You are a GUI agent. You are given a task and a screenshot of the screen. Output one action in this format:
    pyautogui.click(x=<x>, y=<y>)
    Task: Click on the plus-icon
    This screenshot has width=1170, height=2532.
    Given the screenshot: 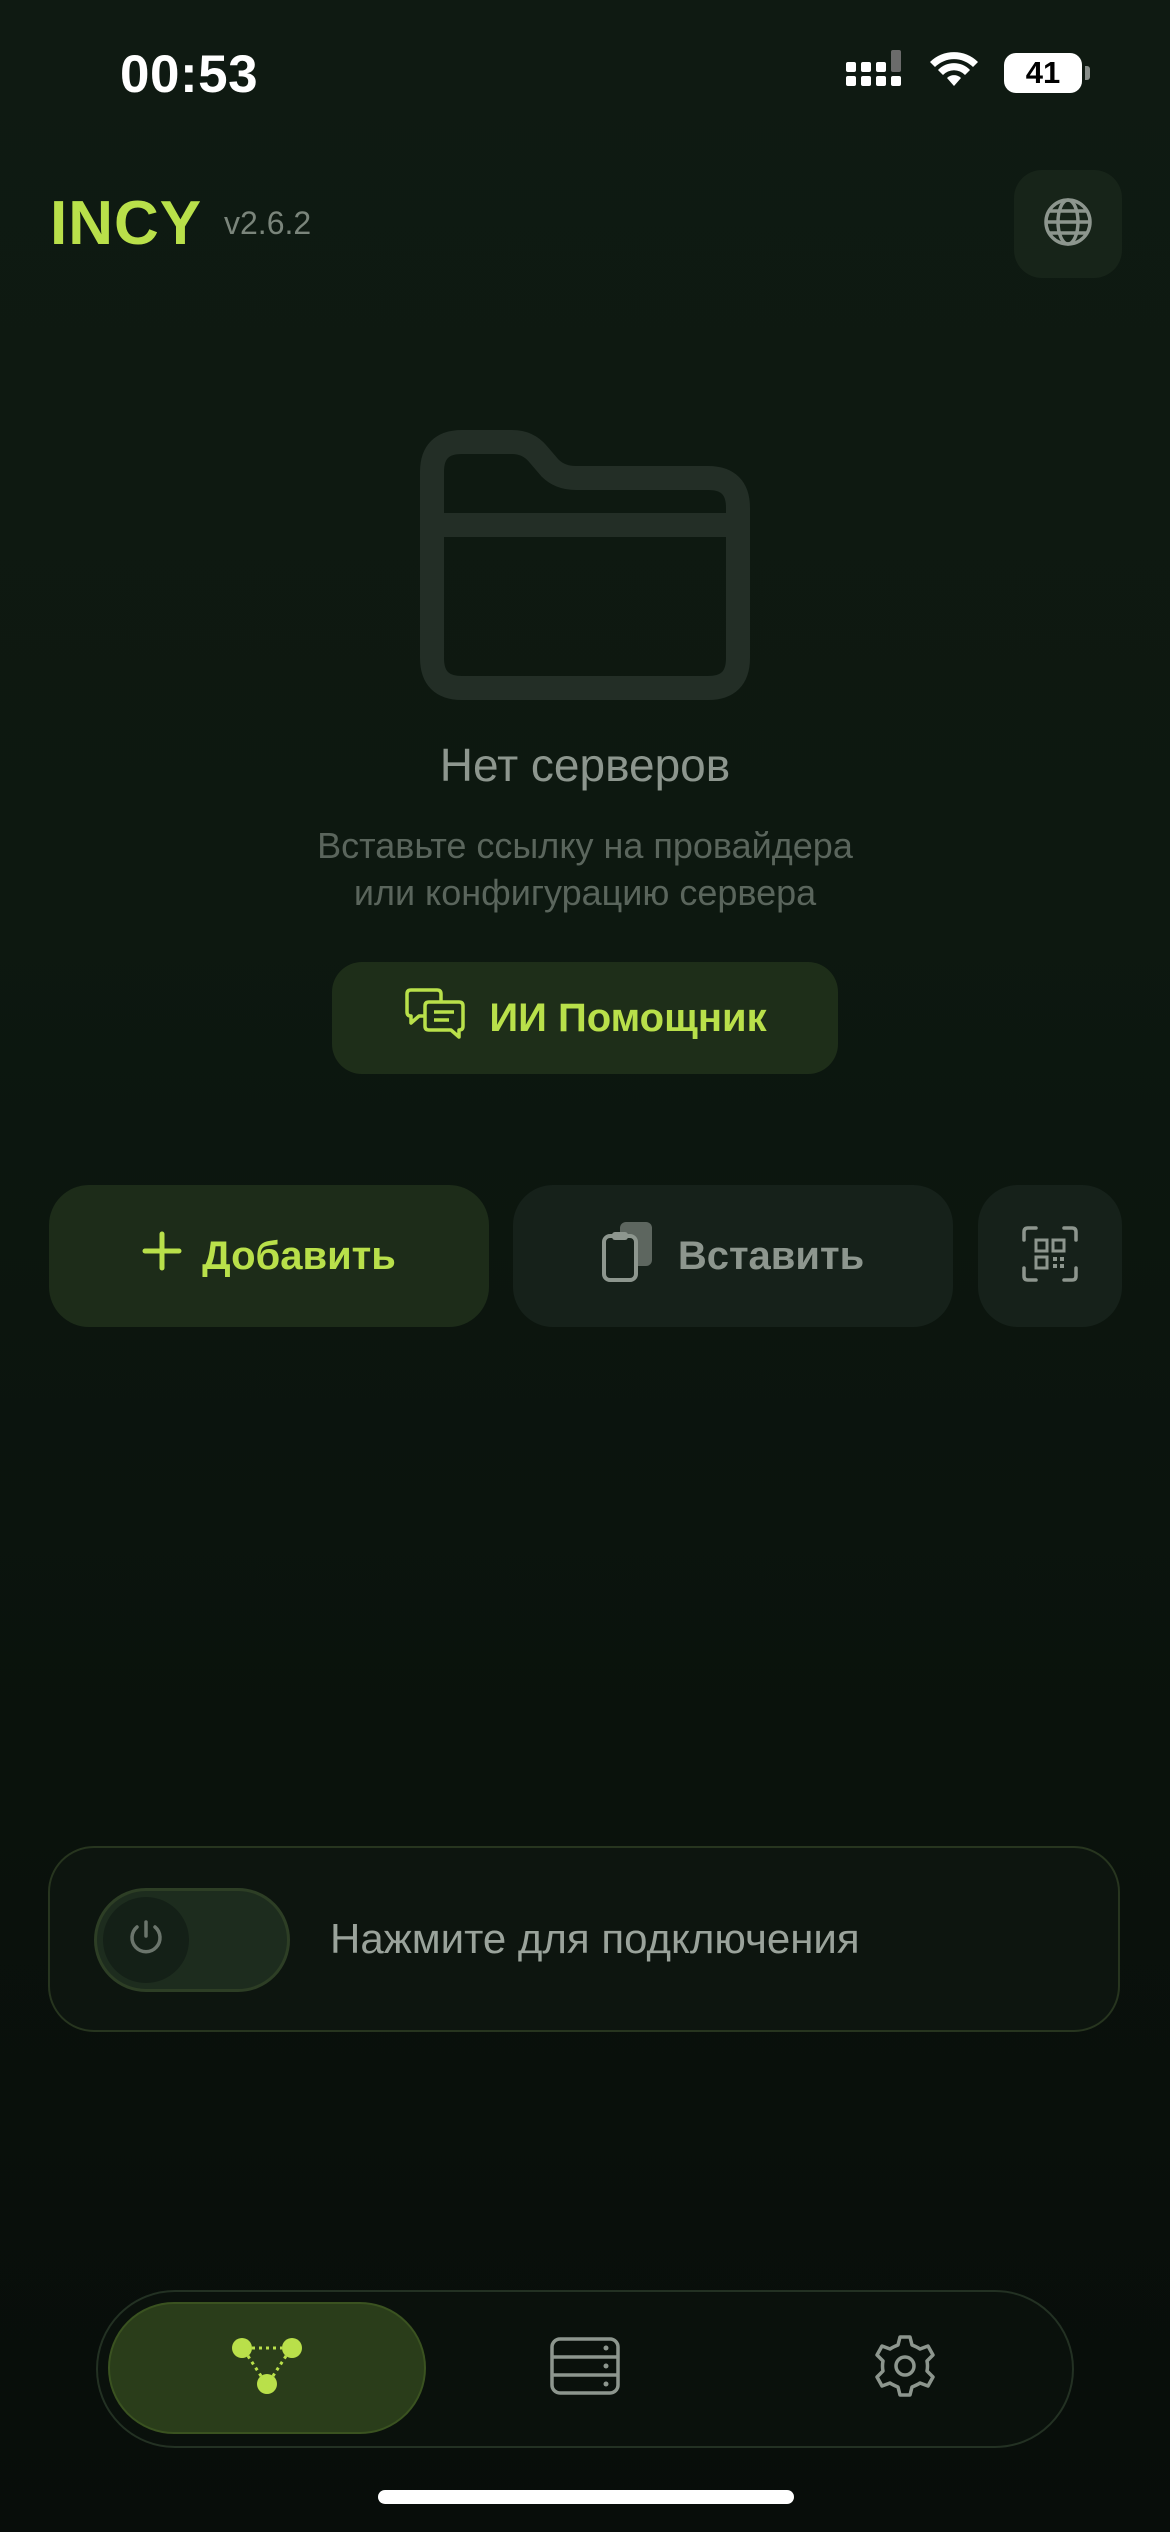 What is the action you would take?
    pyautogui.click(x=162, y=1256)
    